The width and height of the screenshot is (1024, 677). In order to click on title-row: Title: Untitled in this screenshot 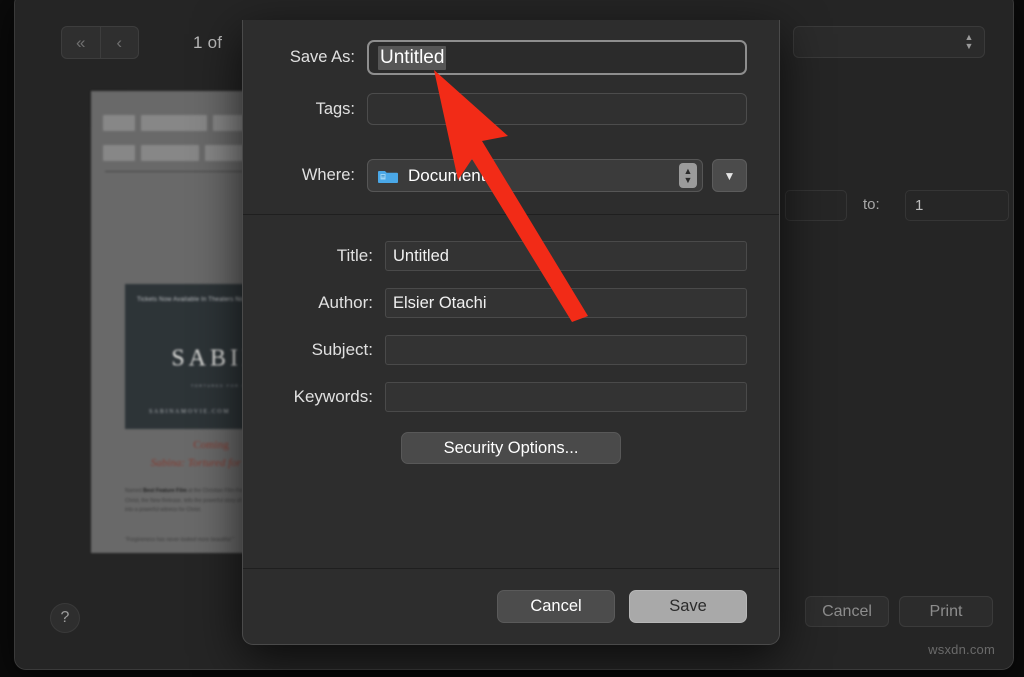, I will do `click(511, 256)`.